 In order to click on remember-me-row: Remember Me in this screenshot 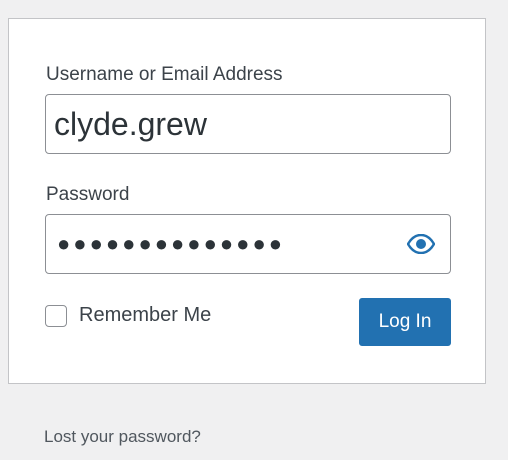, I will do `click(128, 315)`.